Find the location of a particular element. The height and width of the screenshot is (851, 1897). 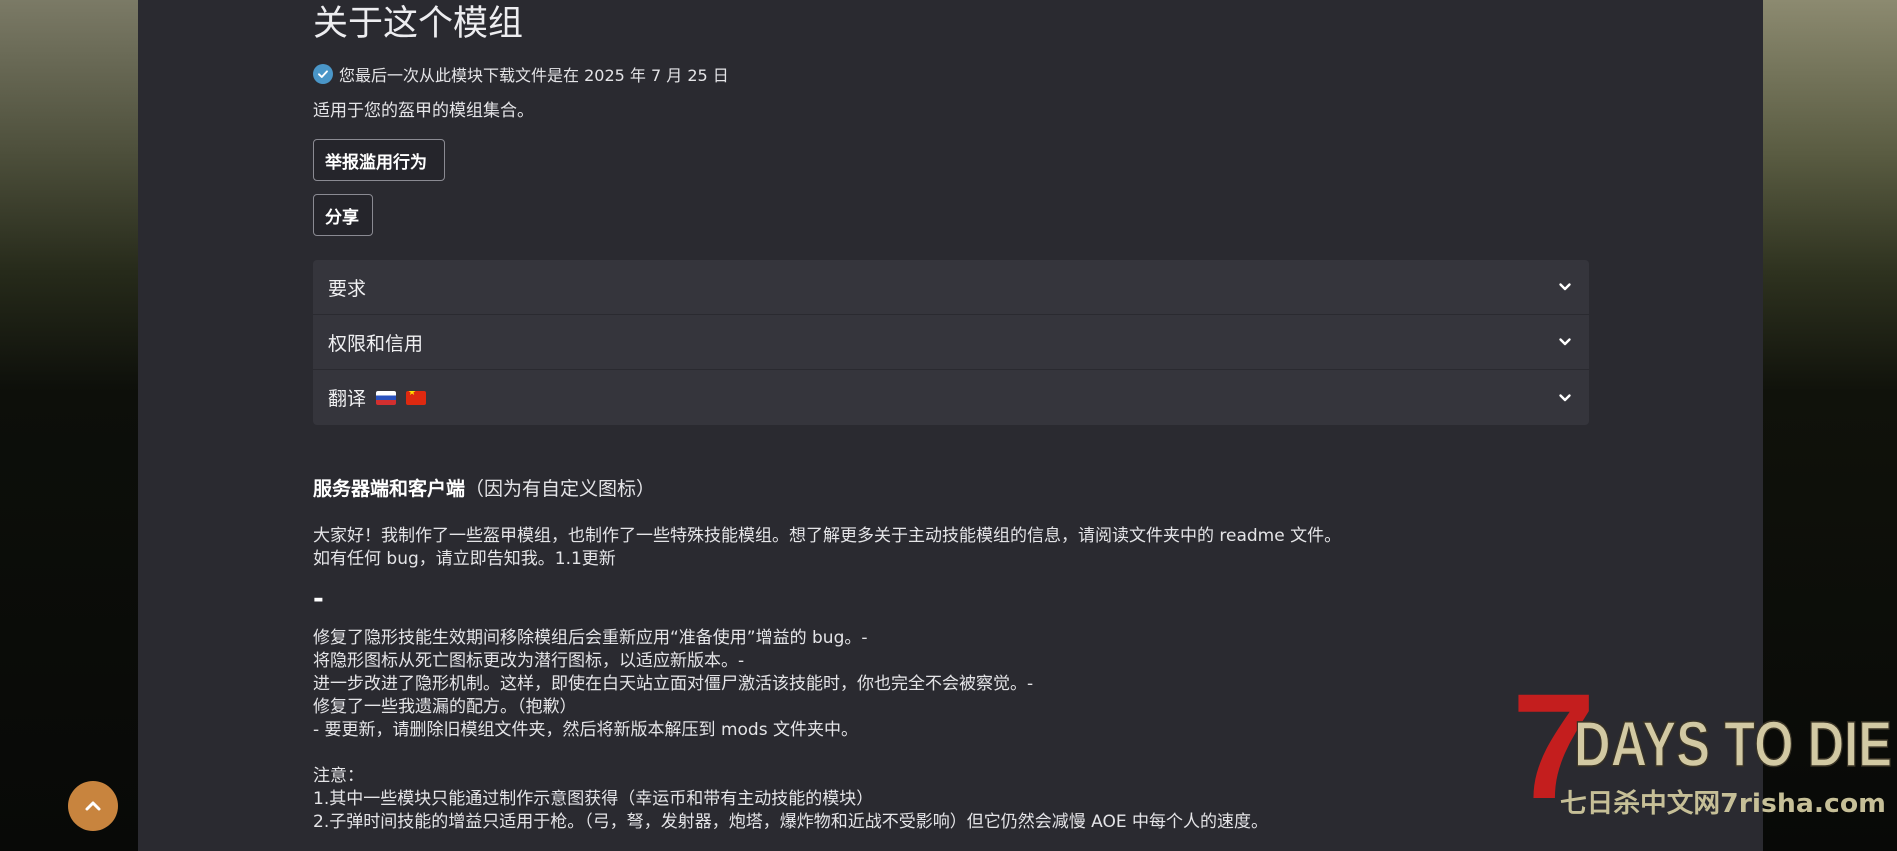

report-abuse-button: 举报滥用行为 is located at coordinates (379, 160).